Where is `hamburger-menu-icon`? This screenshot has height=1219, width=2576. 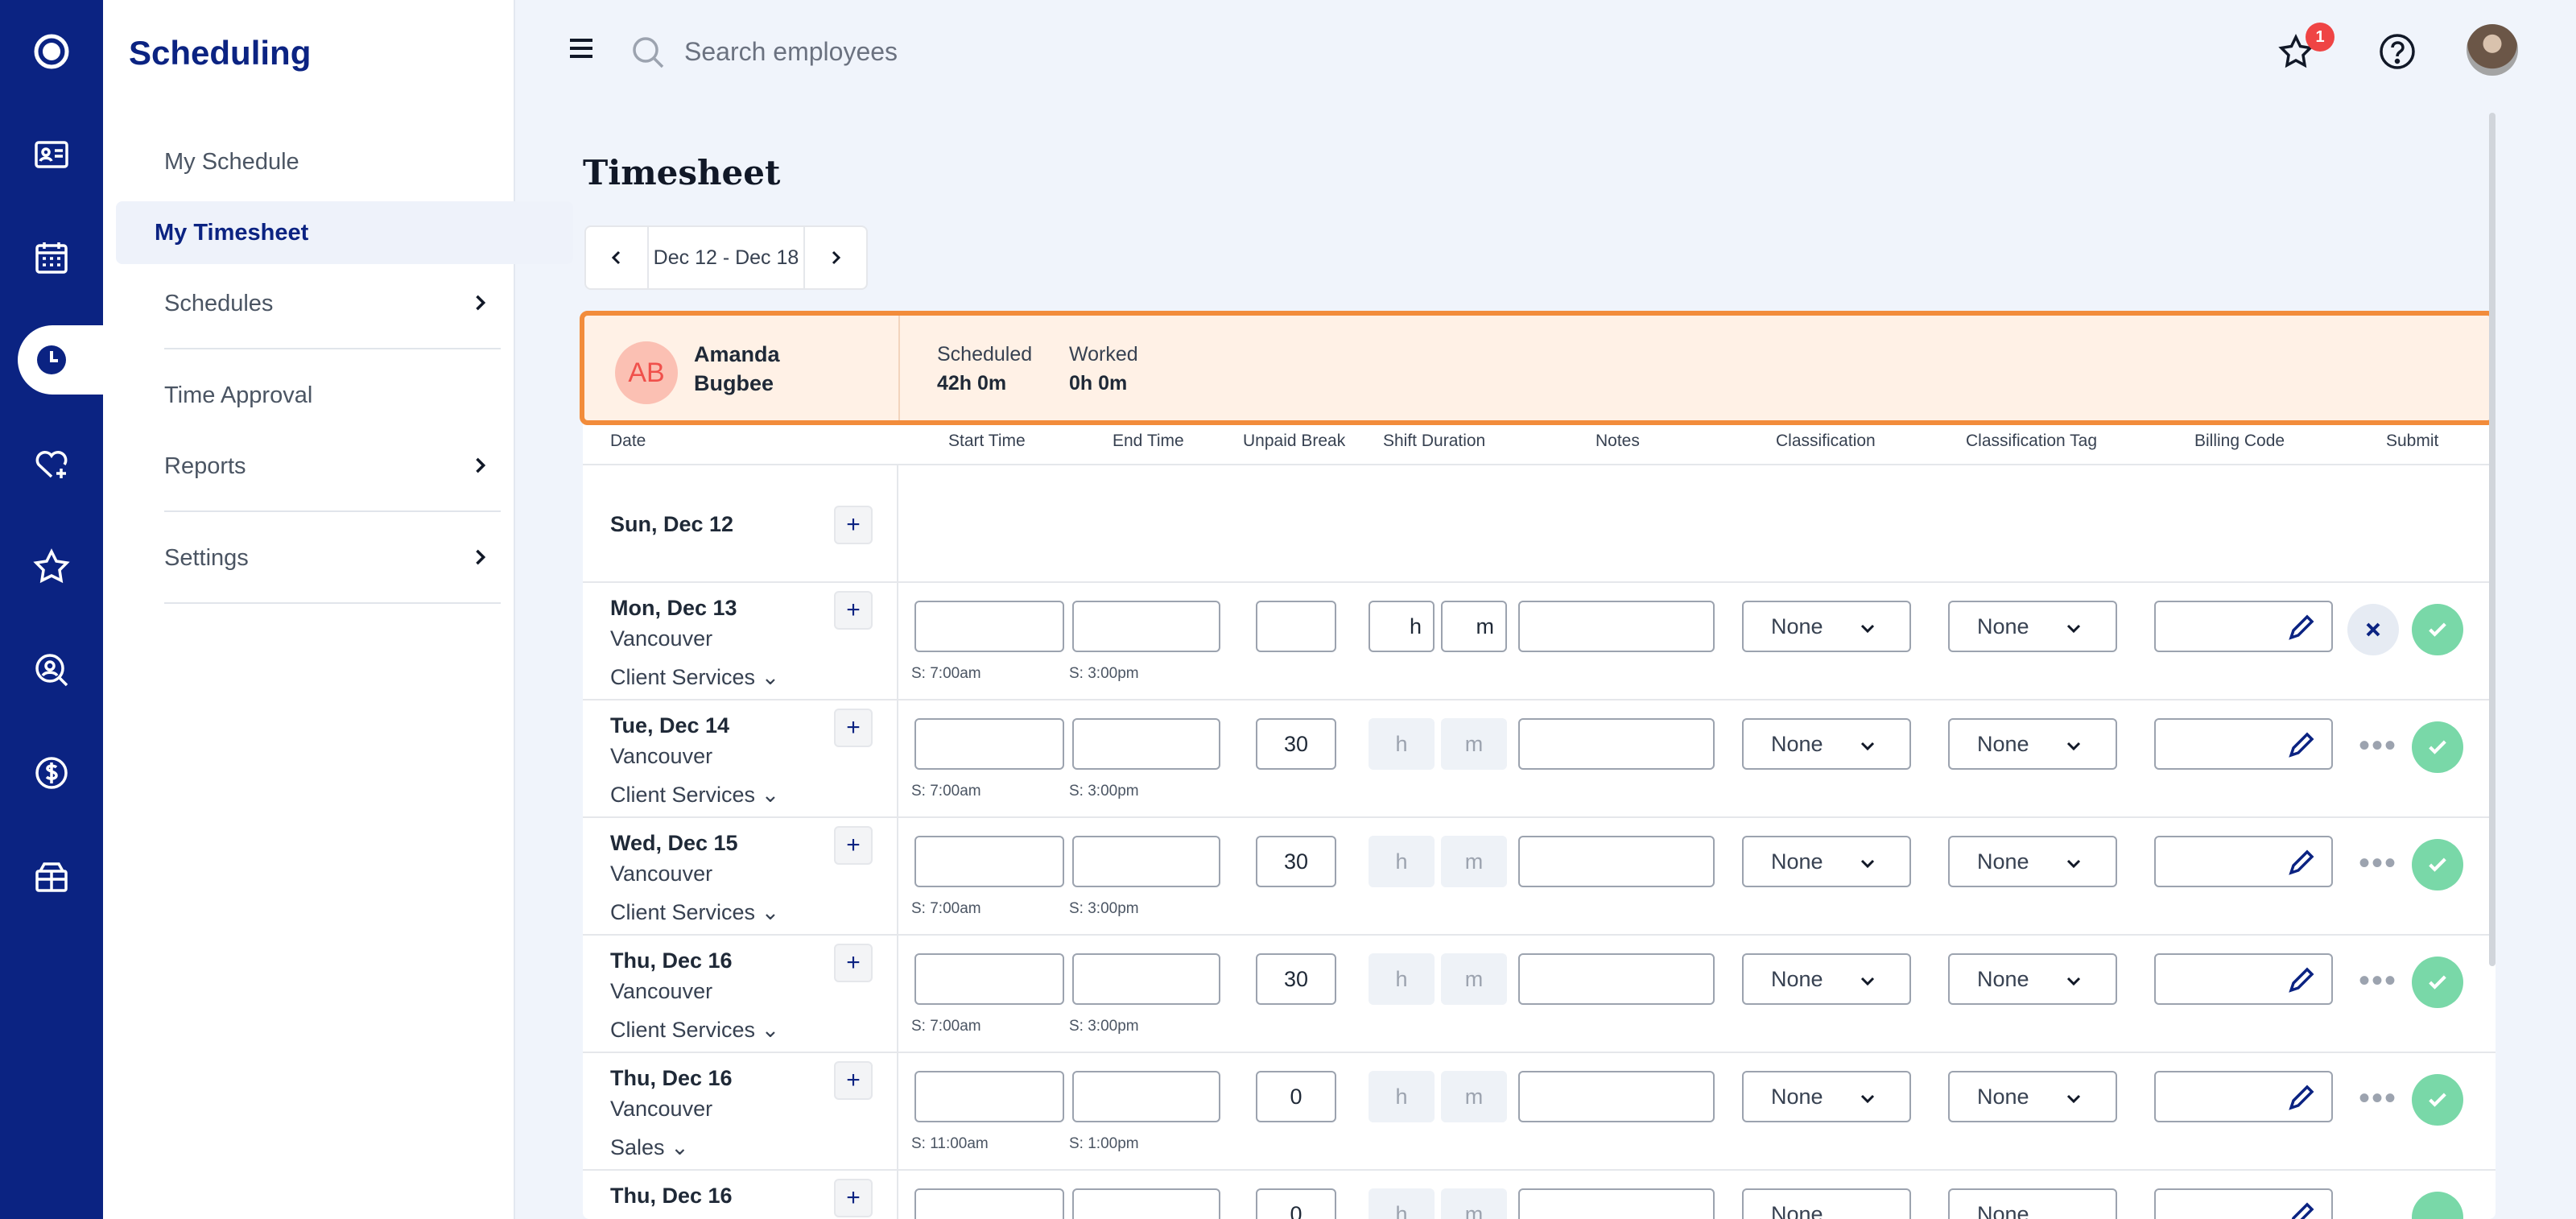 hamburger-menu-icon is located at coordinates (581, 48).